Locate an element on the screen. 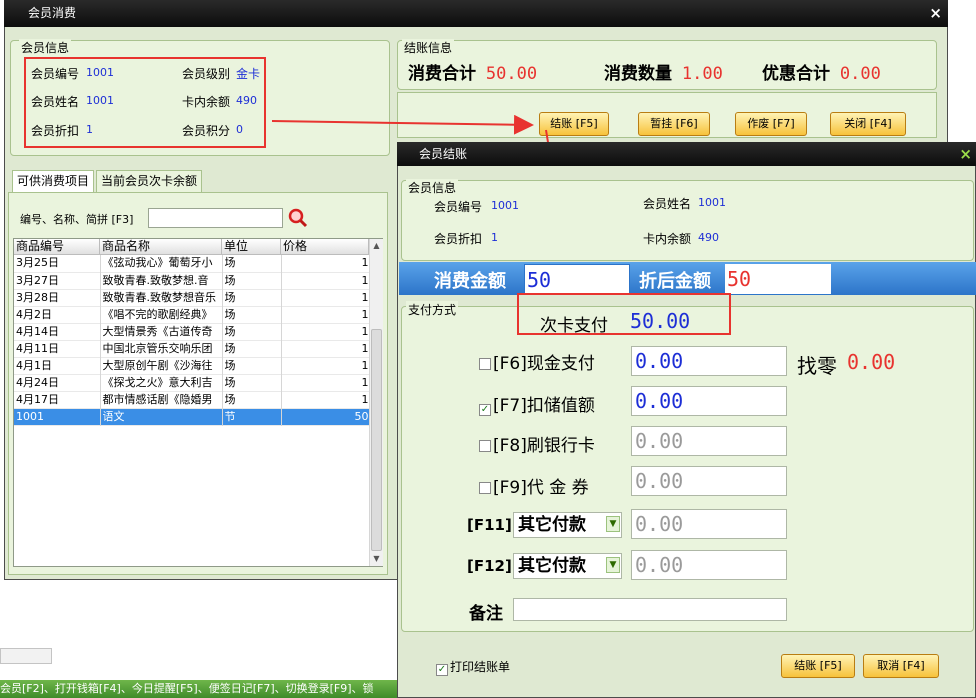  change-value: 0.00 is located at coordinates (871, 362).